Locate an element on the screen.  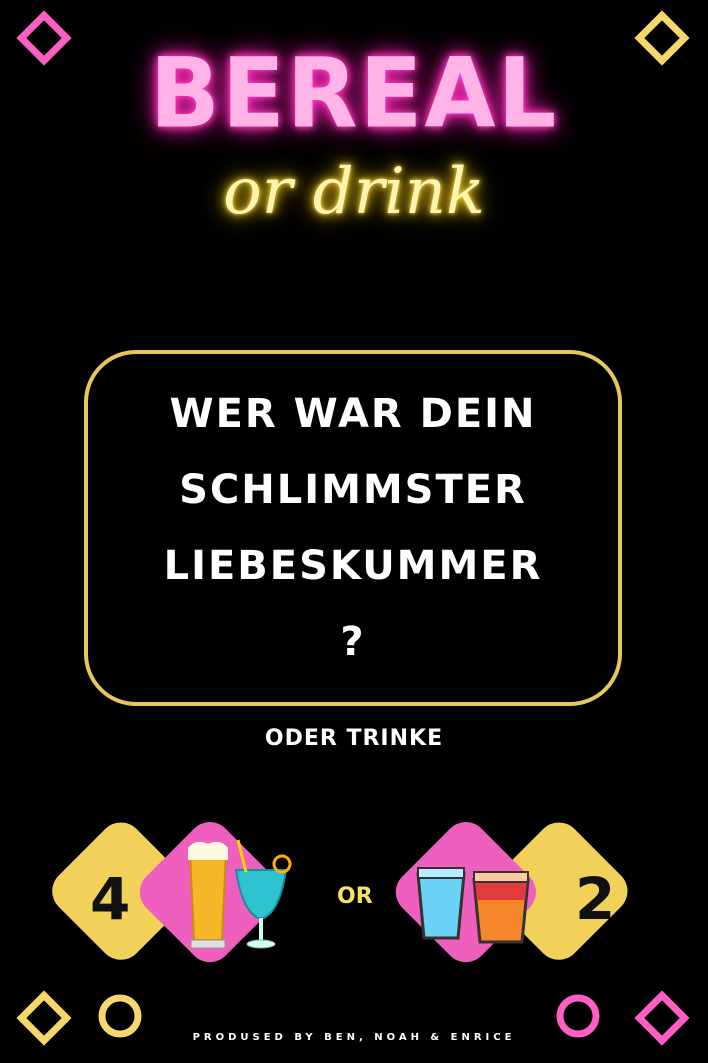
blue-shot-icon is located at coordinates (441, 903).